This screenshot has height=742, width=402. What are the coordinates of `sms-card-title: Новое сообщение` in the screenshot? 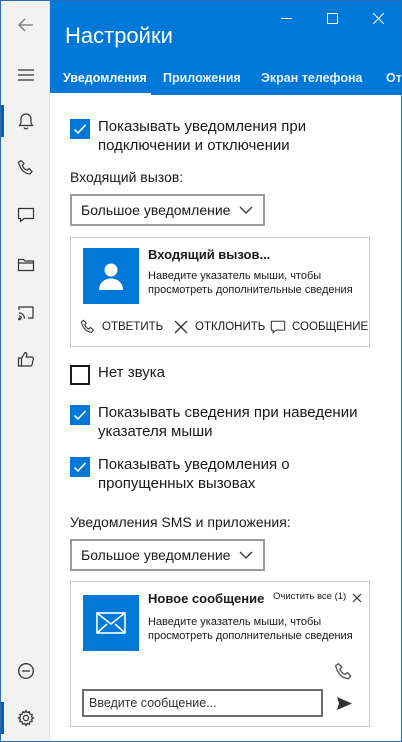 It's located at (206, 598).